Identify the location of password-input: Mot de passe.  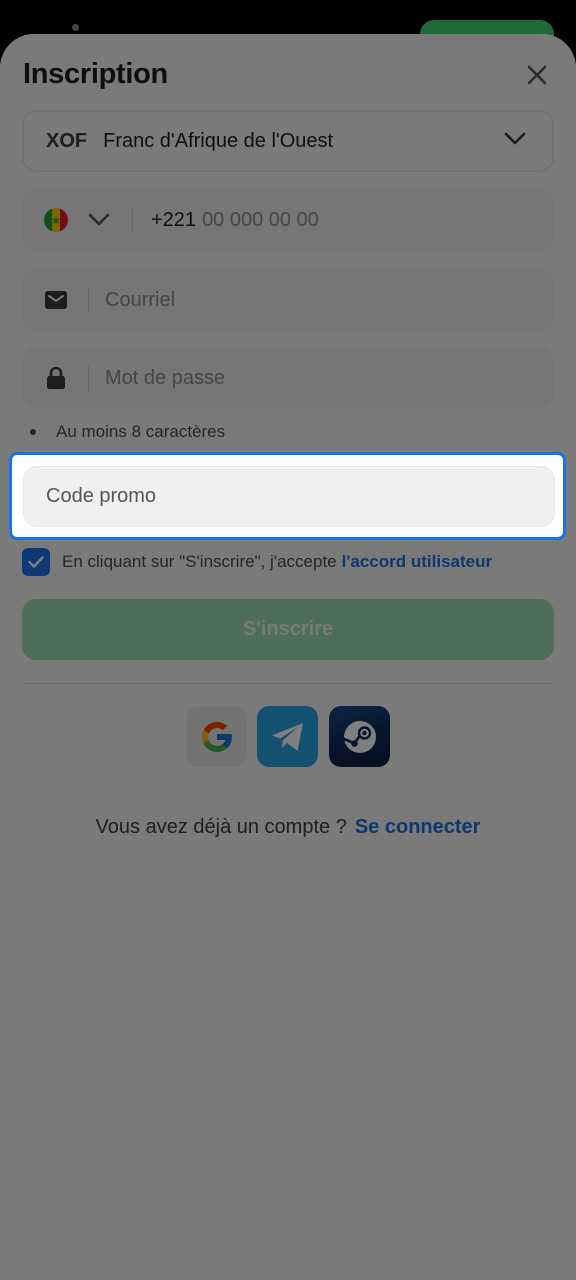
(165, 378).